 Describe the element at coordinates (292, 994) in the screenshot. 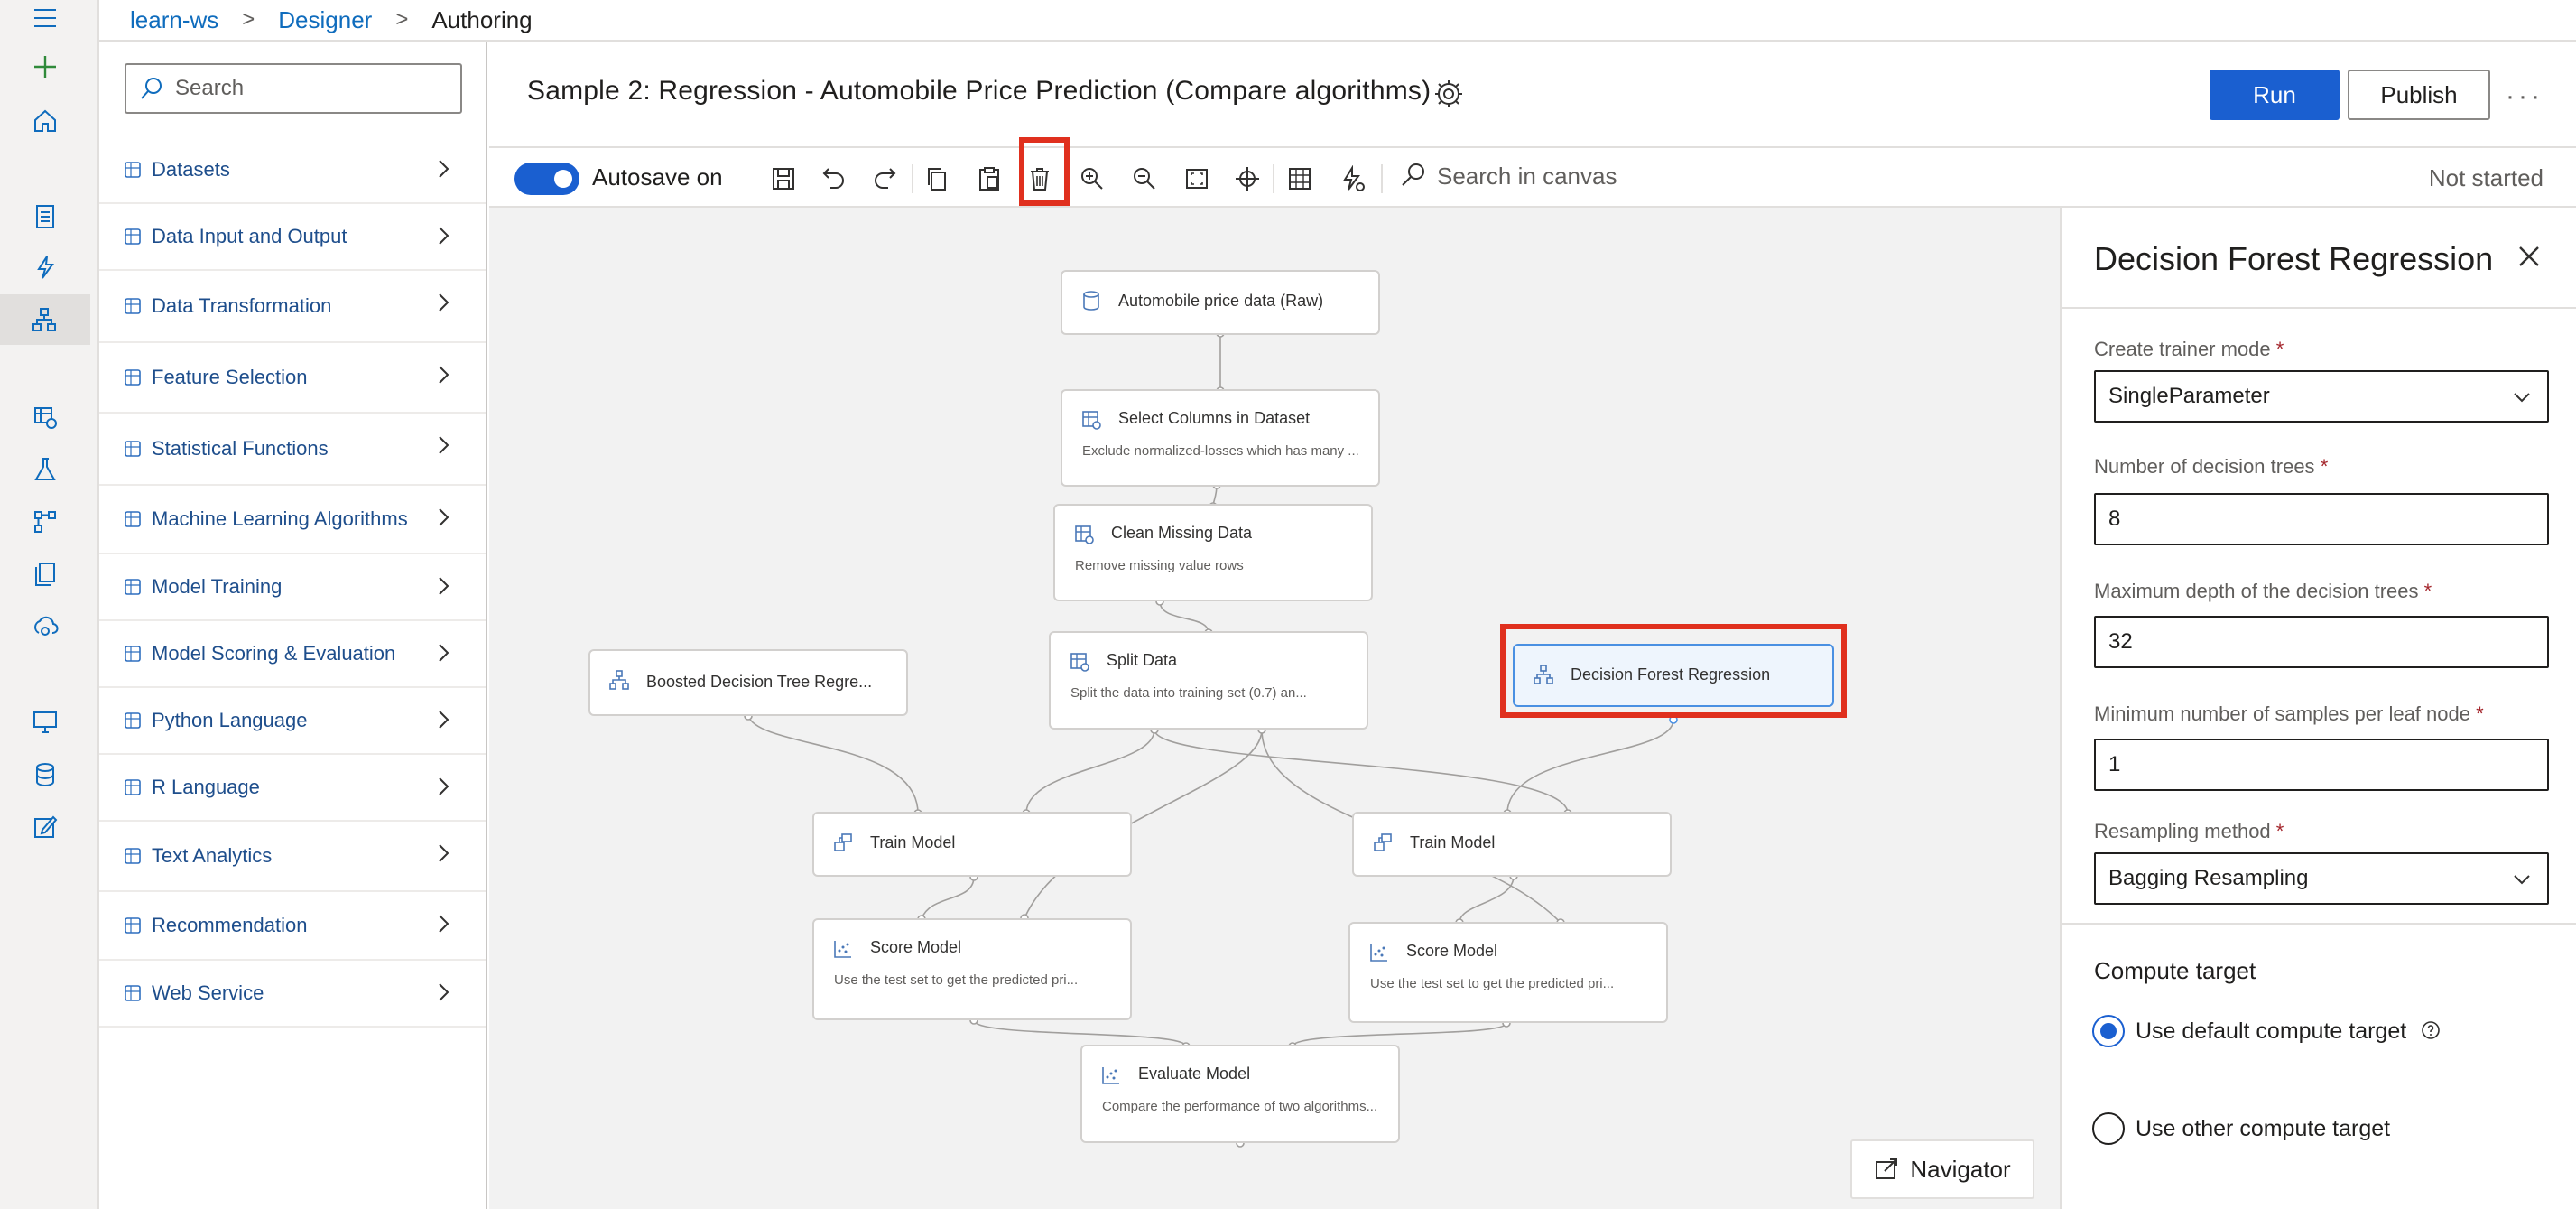

I see `category-web-service: Web Service` at that location.